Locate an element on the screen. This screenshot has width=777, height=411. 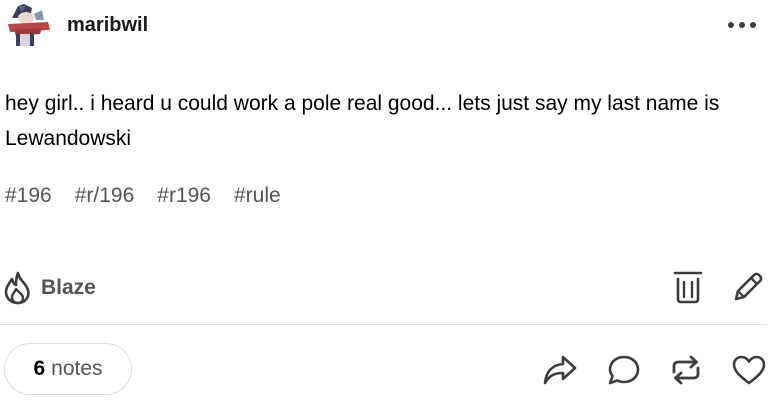
post-header: maribwil is located at coordinates (388, 26).